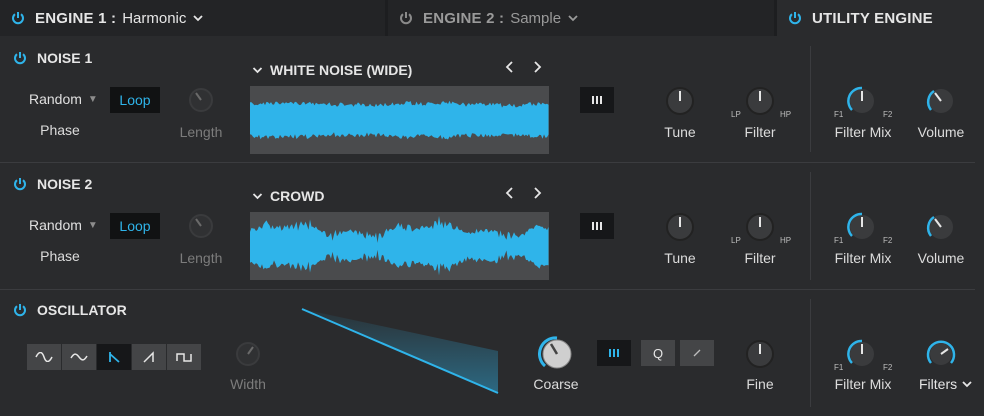 The image size is (984, 416). Describe the element at coordinates (44, 357) in the screenshot. I see `sine-icon` at that location.